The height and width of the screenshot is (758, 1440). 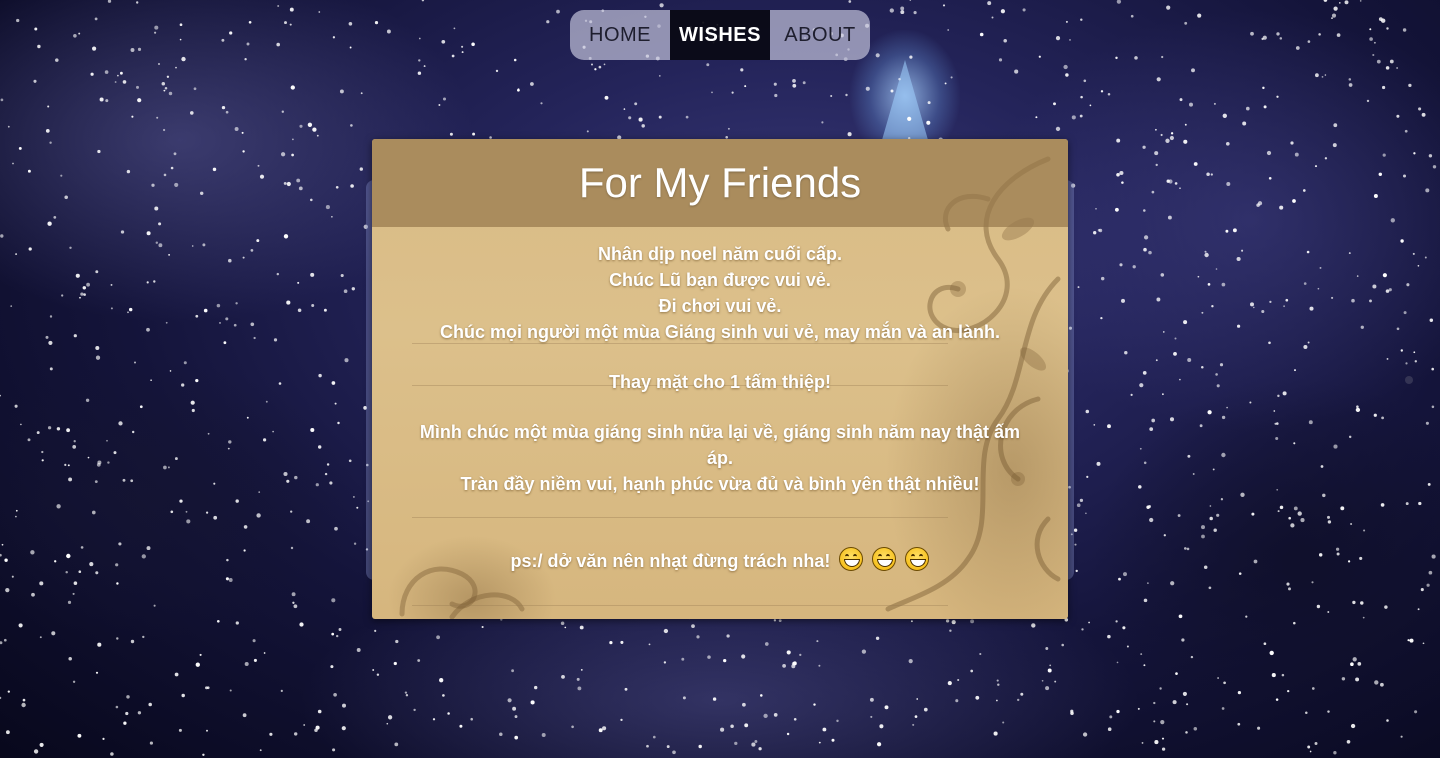 I want to click on nav-home: HOME, so click(x=620, y=35).